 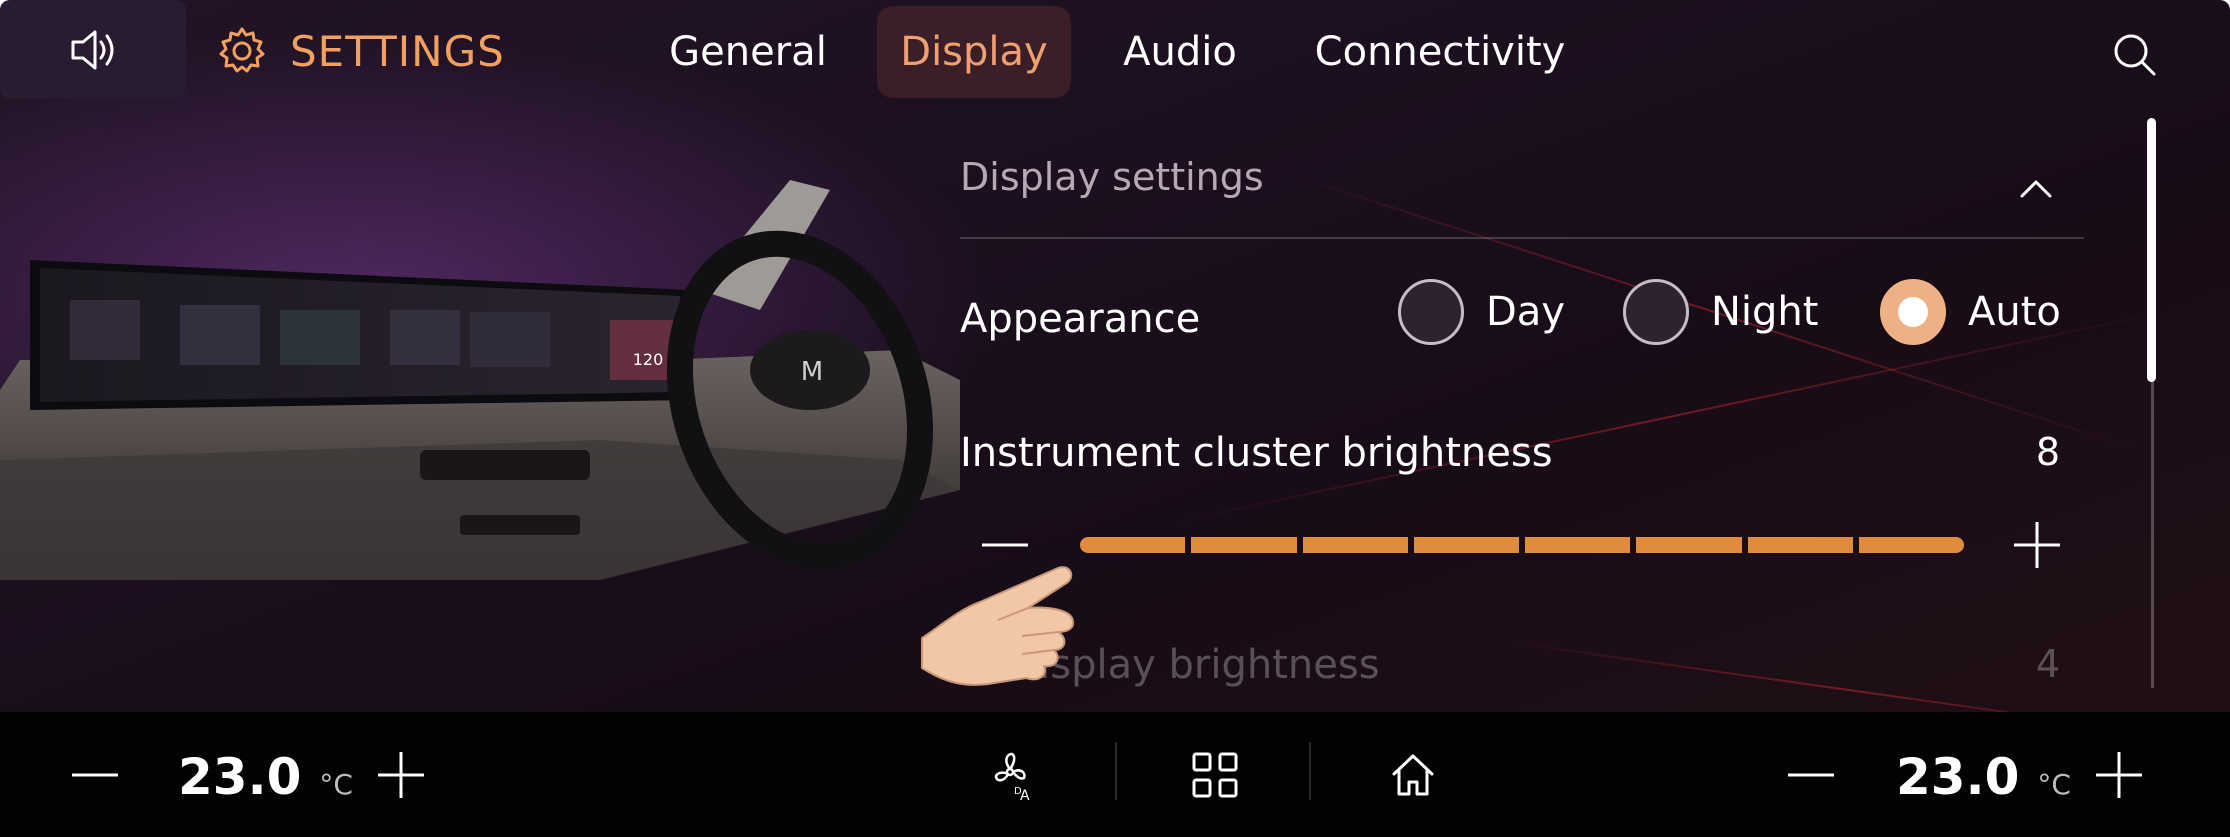 What do you see at coordinates (2047, 664) in the screenshot?
I see `next-setting-value: 4` at bounding box center [2047, 664].